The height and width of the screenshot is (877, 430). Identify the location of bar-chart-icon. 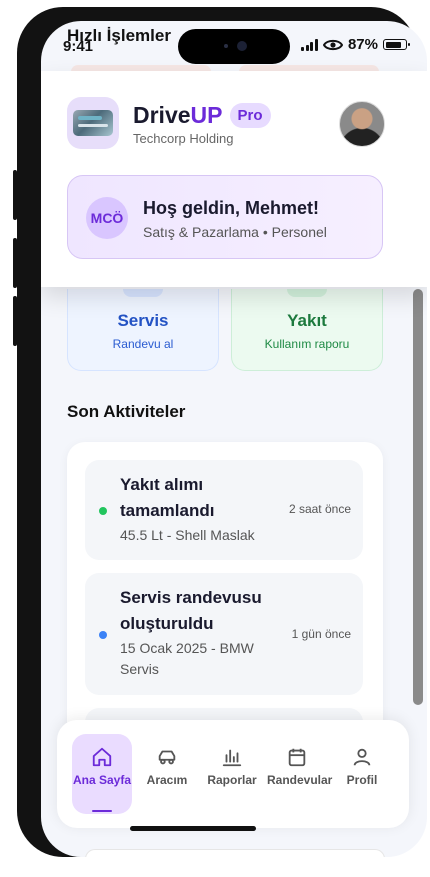
(232, 758).